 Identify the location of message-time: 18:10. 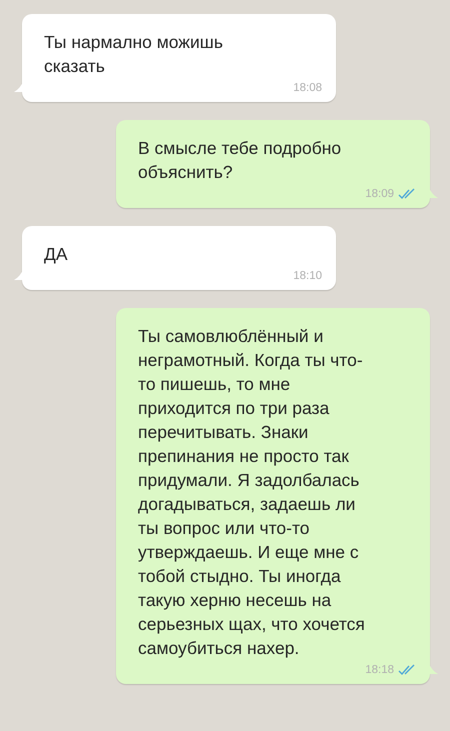
(307, 276).